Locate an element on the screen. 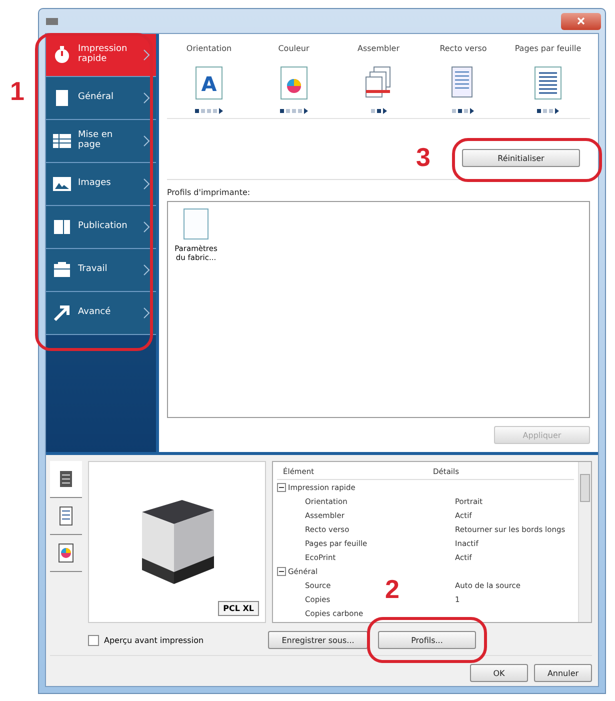 The image size is (615, 701). sidebar-item: Travail is located at coordinates (101, 270).